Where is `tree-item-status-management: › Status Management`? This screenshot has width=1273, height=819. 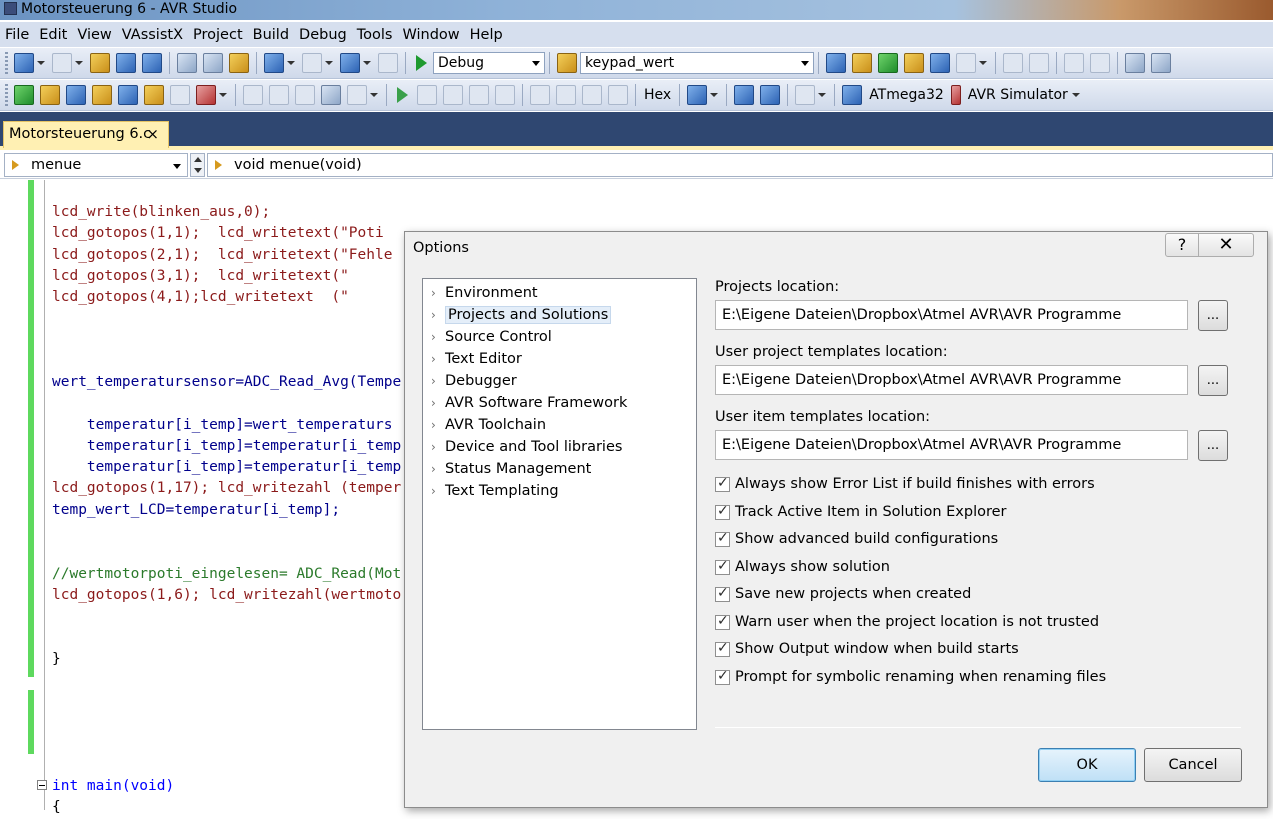
tree-item-status-management: › Status Management is located at coordinates (559, 470).